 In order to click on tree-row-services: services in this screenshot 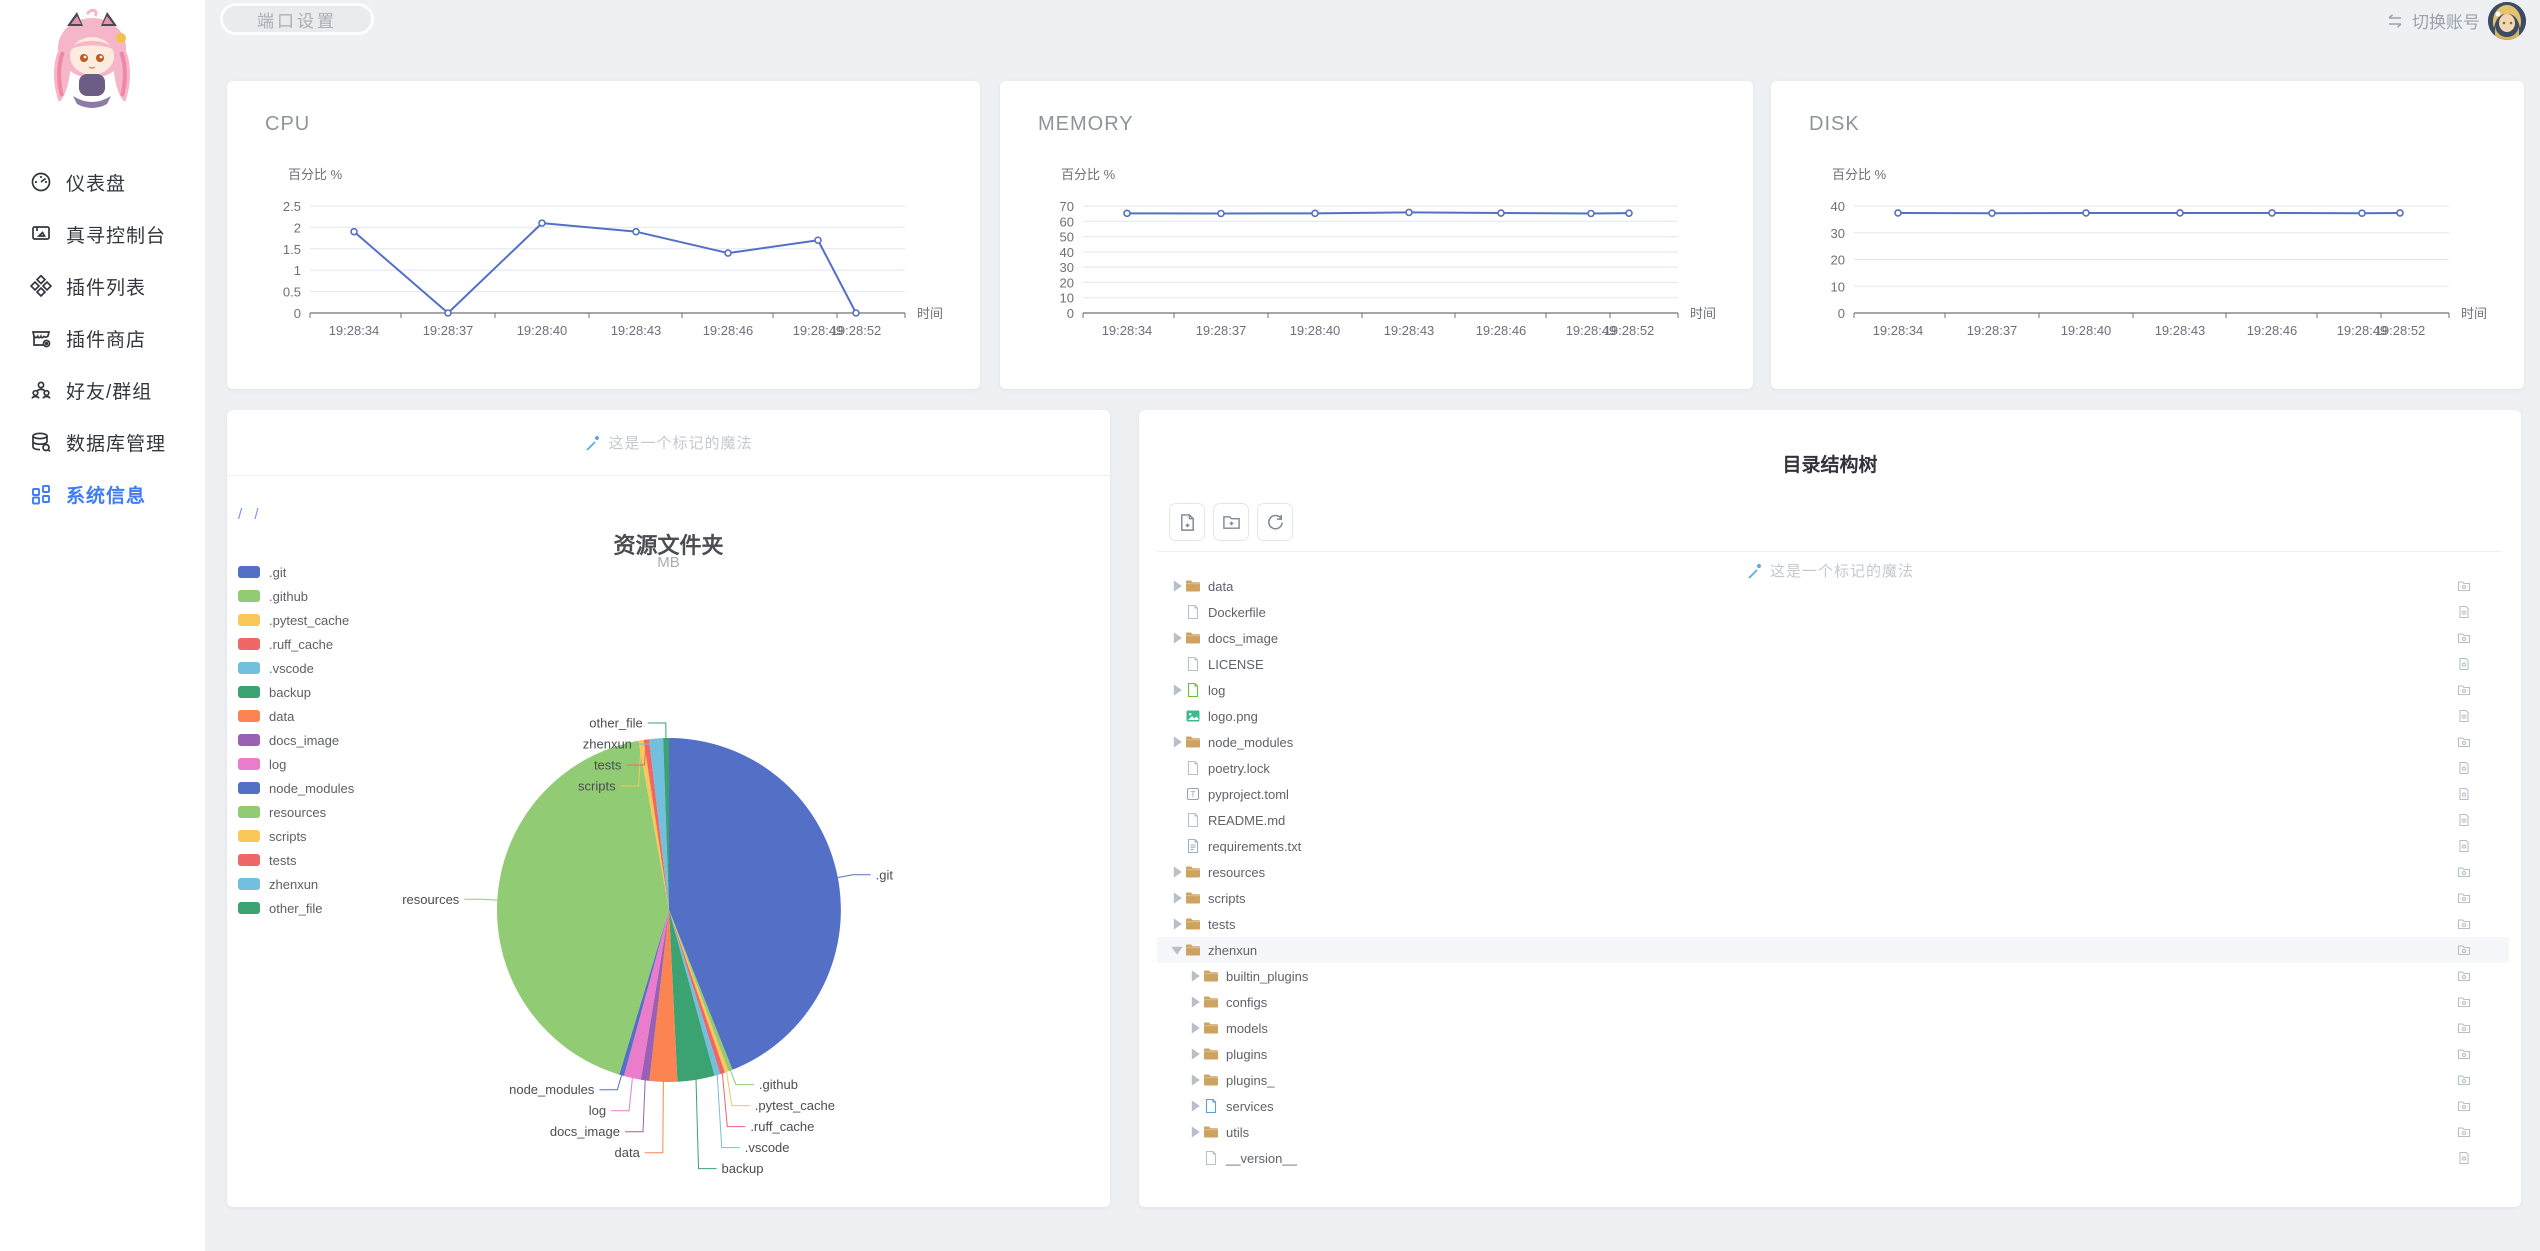, I will do `click(1833, 1106)`.